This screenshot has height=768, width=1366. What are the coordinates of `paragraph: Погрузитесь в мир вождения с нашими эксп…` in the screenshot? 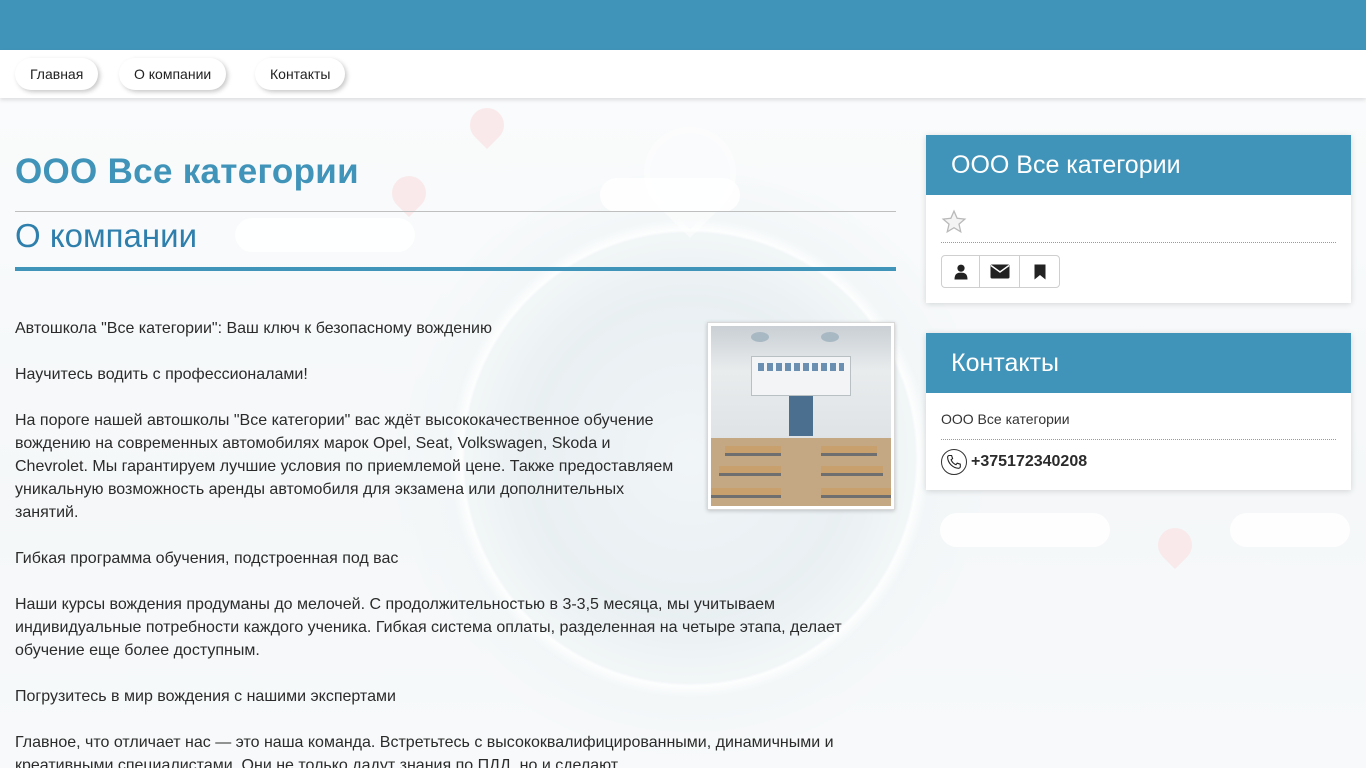 It's located at (205, 696).